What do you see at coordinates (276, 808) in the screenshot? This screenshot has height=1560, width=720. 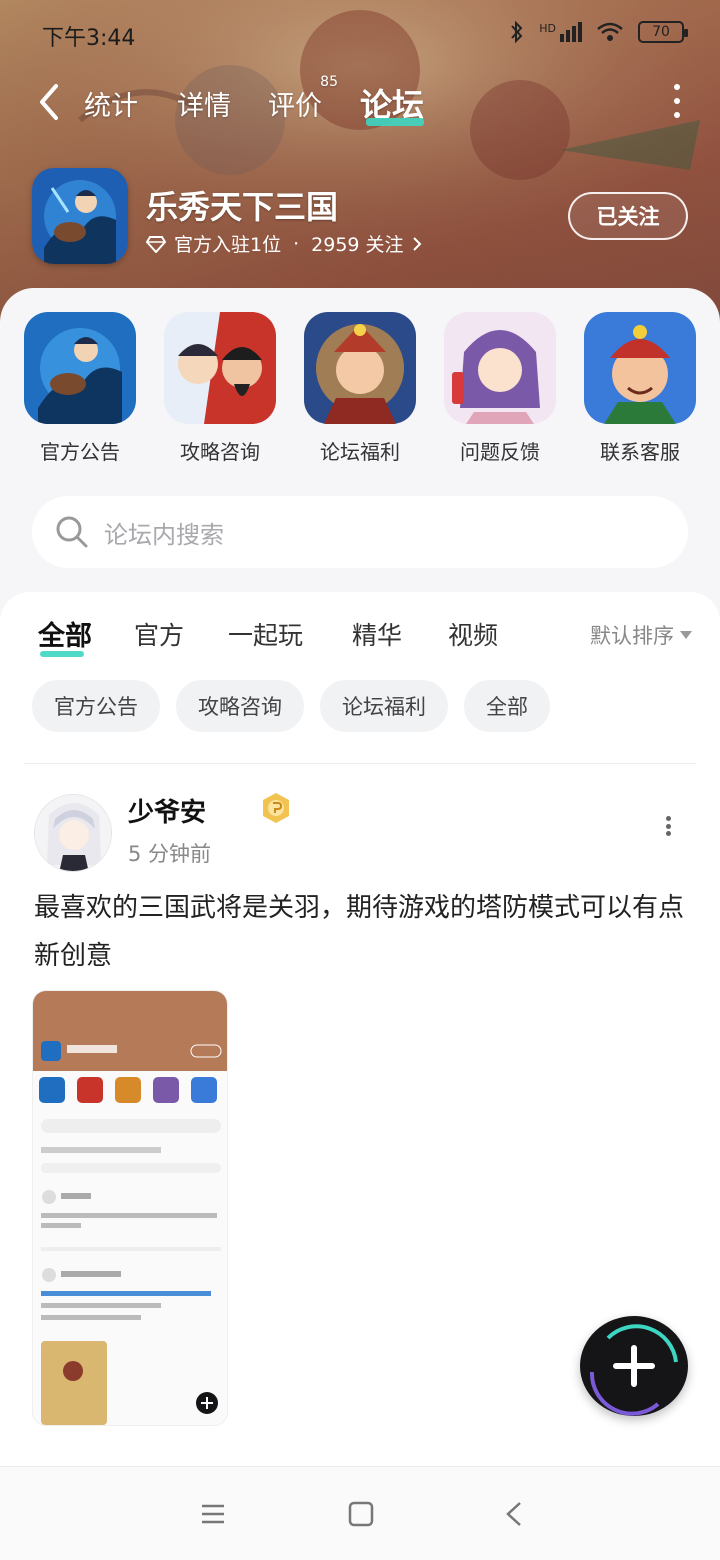 I see `medal-badge-icon` at bounding box center [276, 808].